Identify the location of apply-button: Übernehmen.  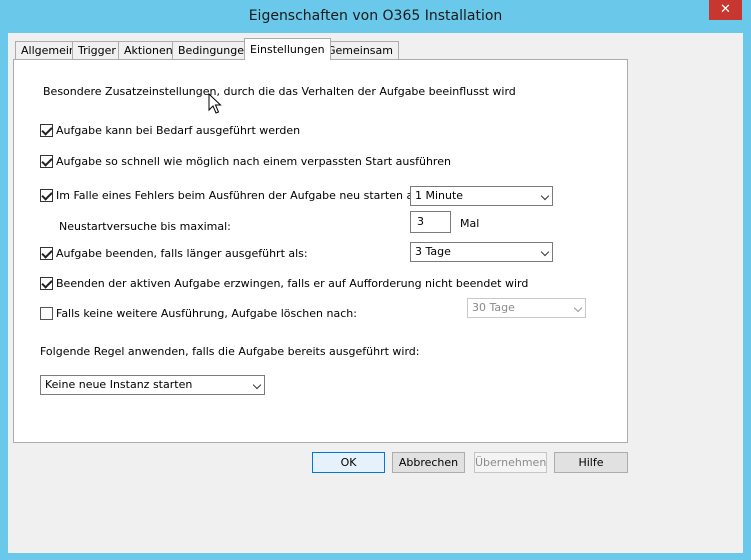
(510, 462).